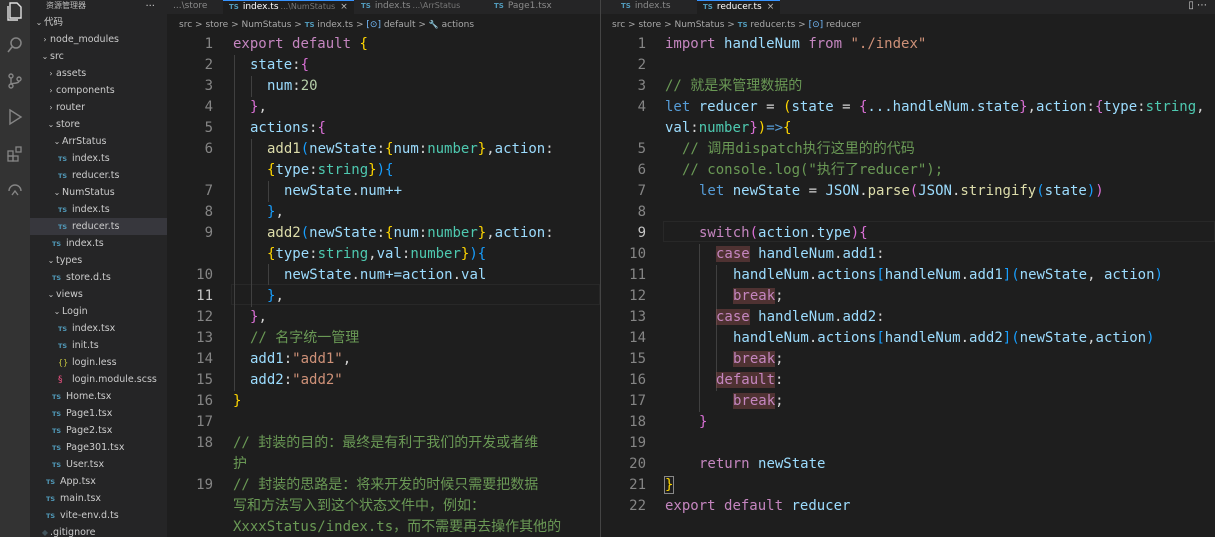  Describe the element at coordinates (15, 13) in the screenshot. I see `files-icon` at that location.